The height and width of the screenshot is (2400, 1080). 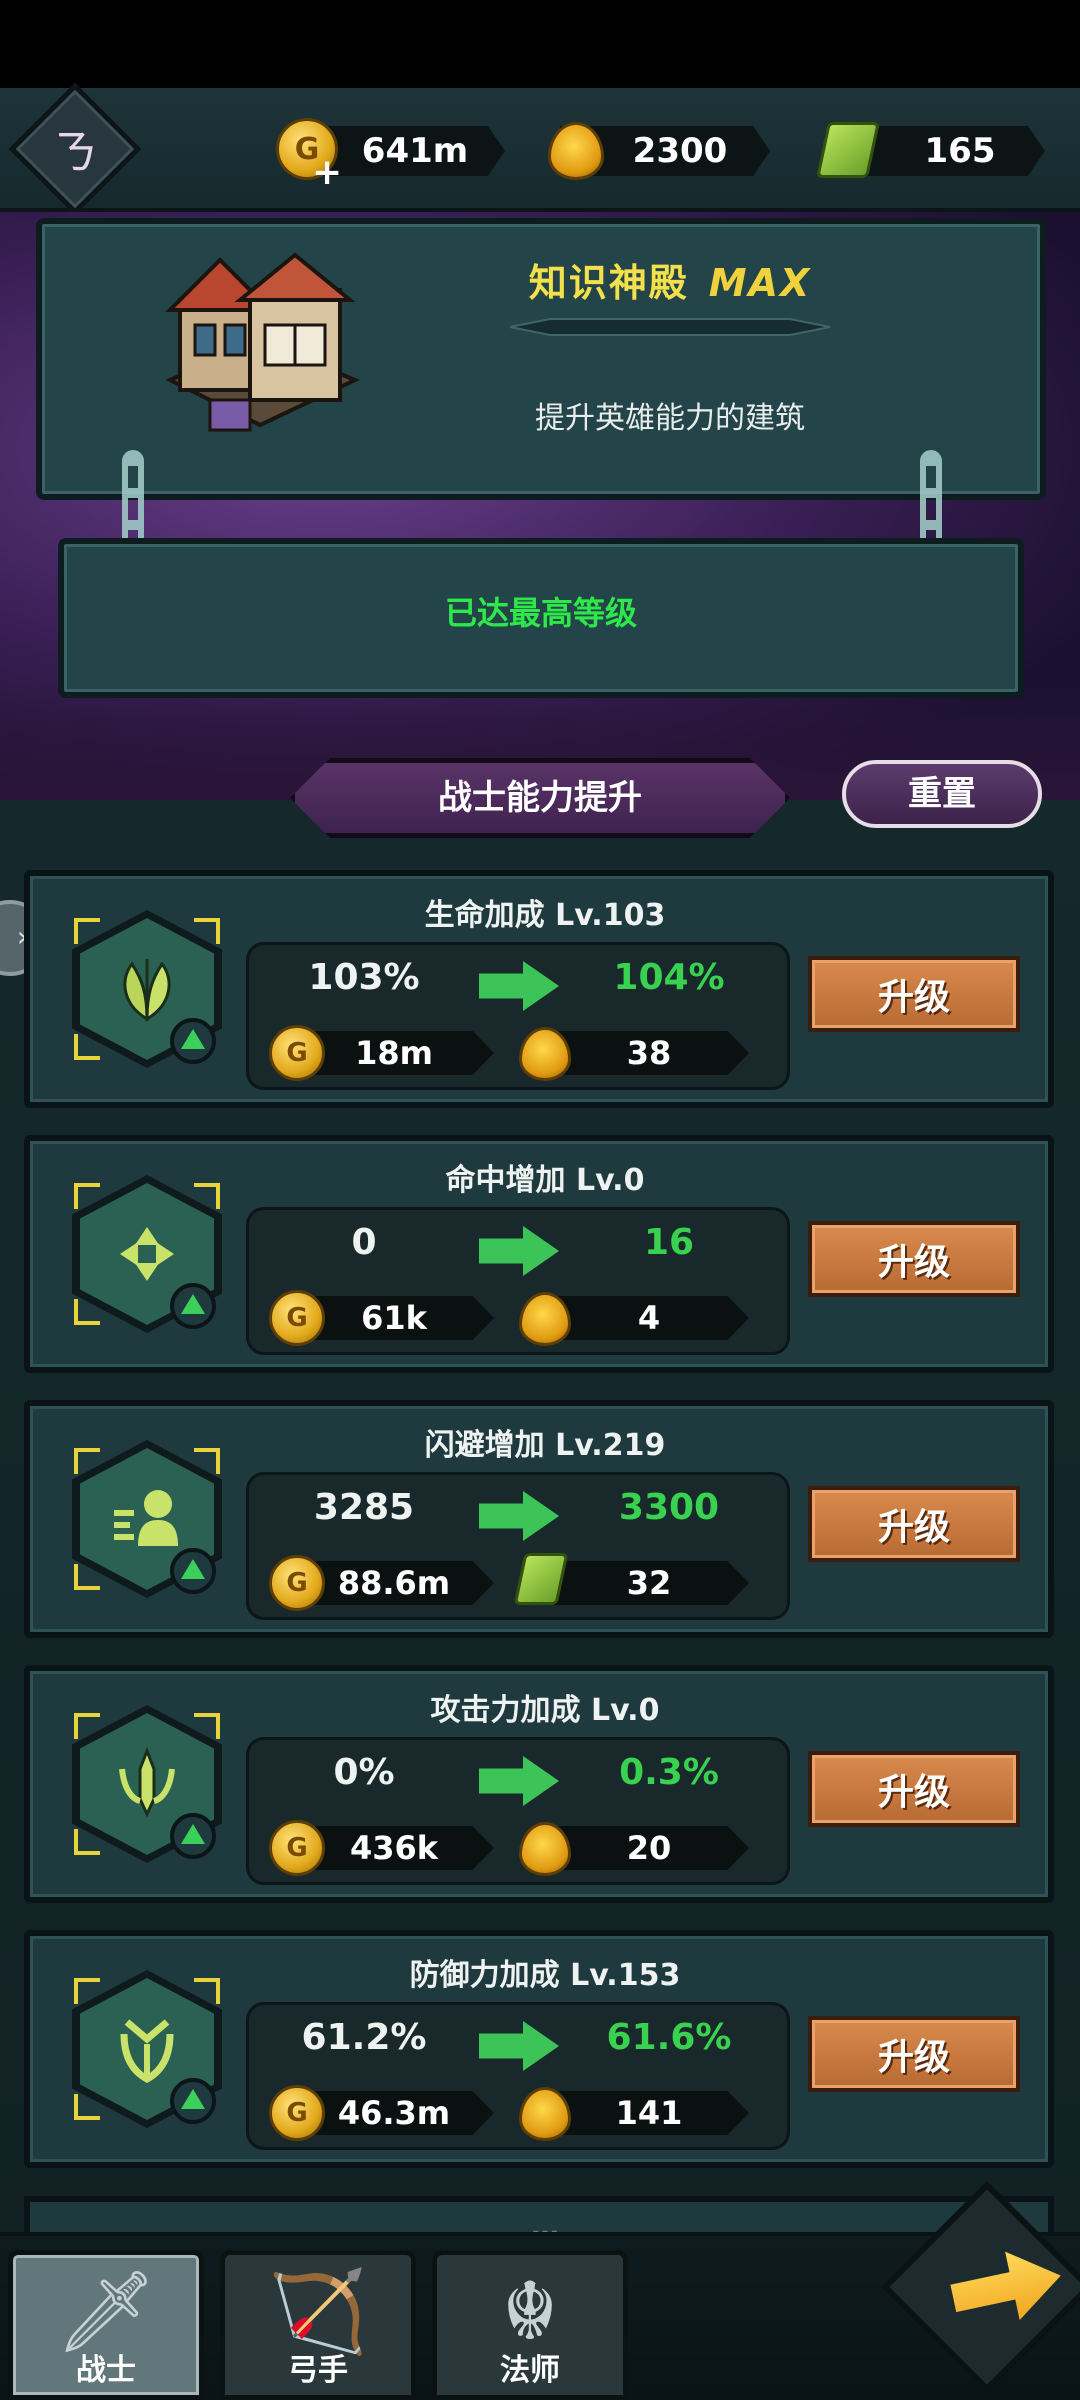 I want to click on temple-building-icon, so click(x=262, y=342).